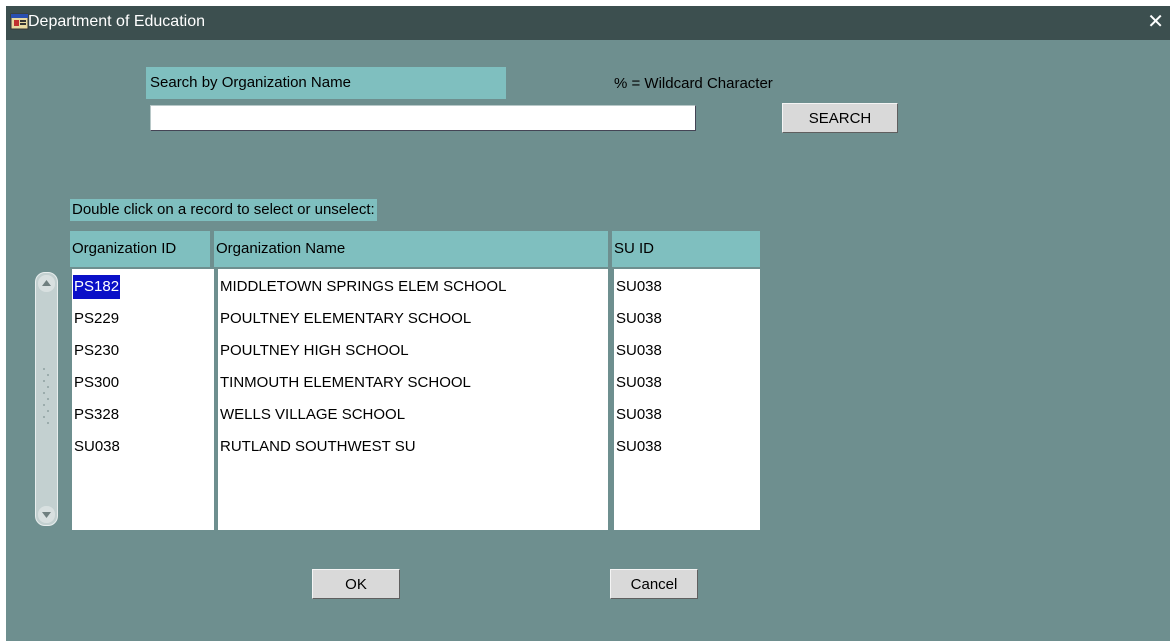 This screenshot has height=641, width=1176. I want to click on table-row-2-su-id: SU038, so click(639, 351).